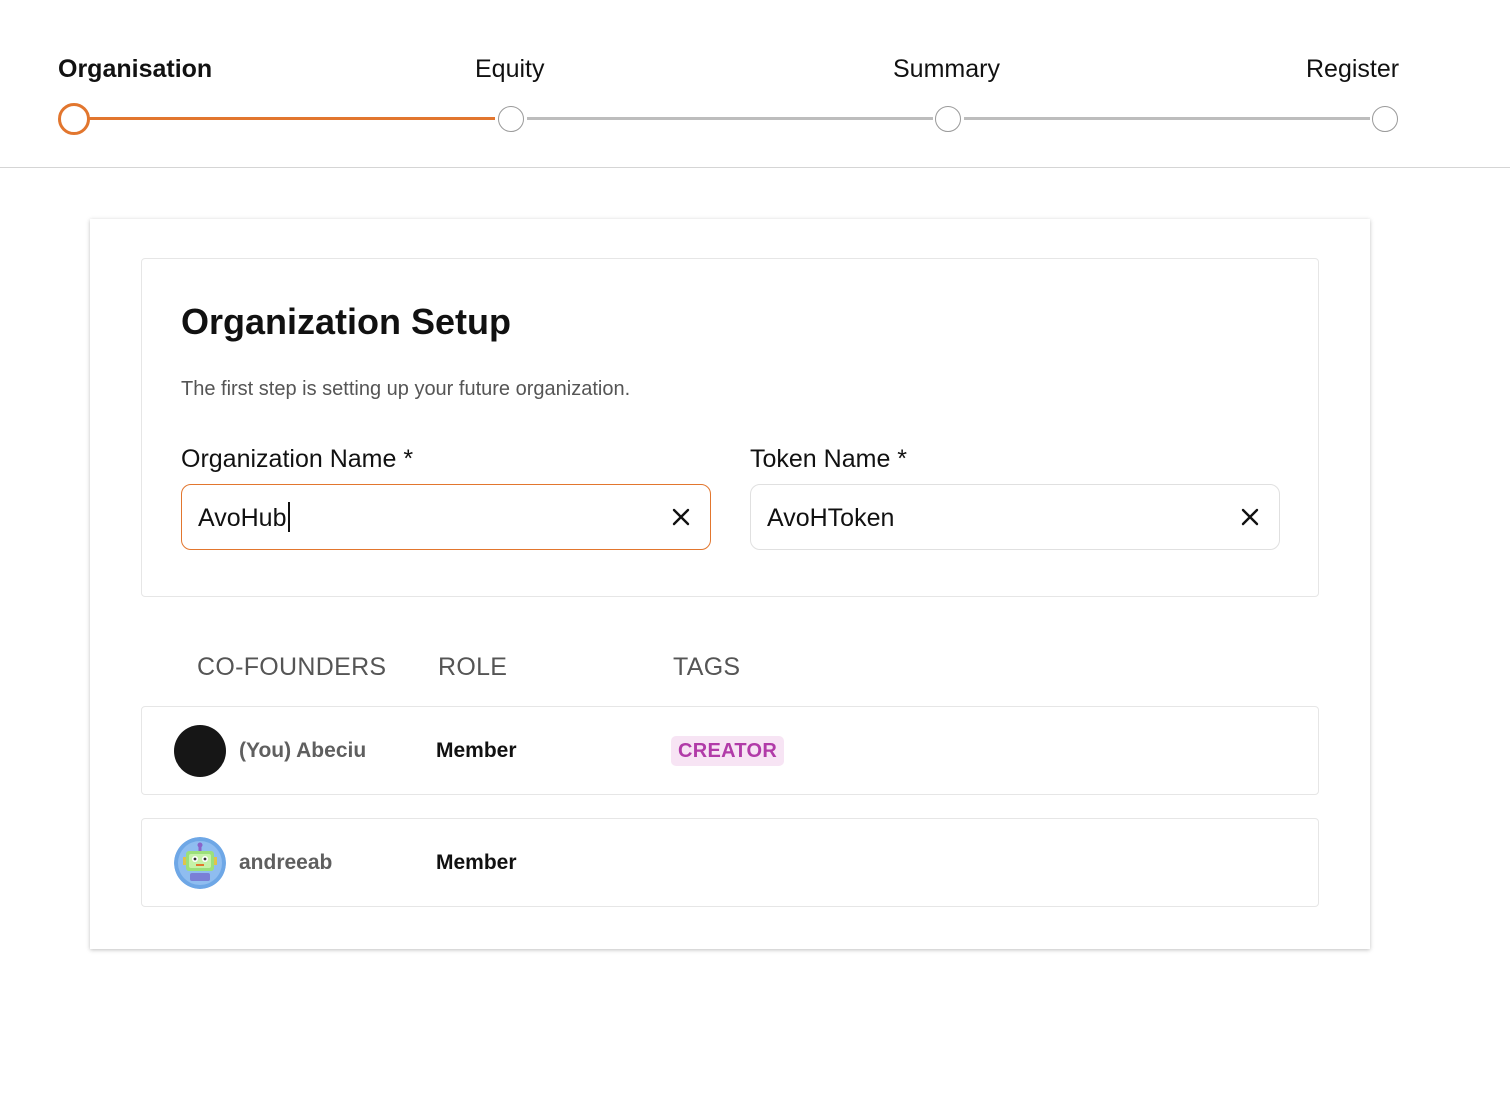 This screenshot has width=1510, height=1102. Describe the element at coordinates (74, 119) in the screenshot. I see `step-organisation-dot` at that location.